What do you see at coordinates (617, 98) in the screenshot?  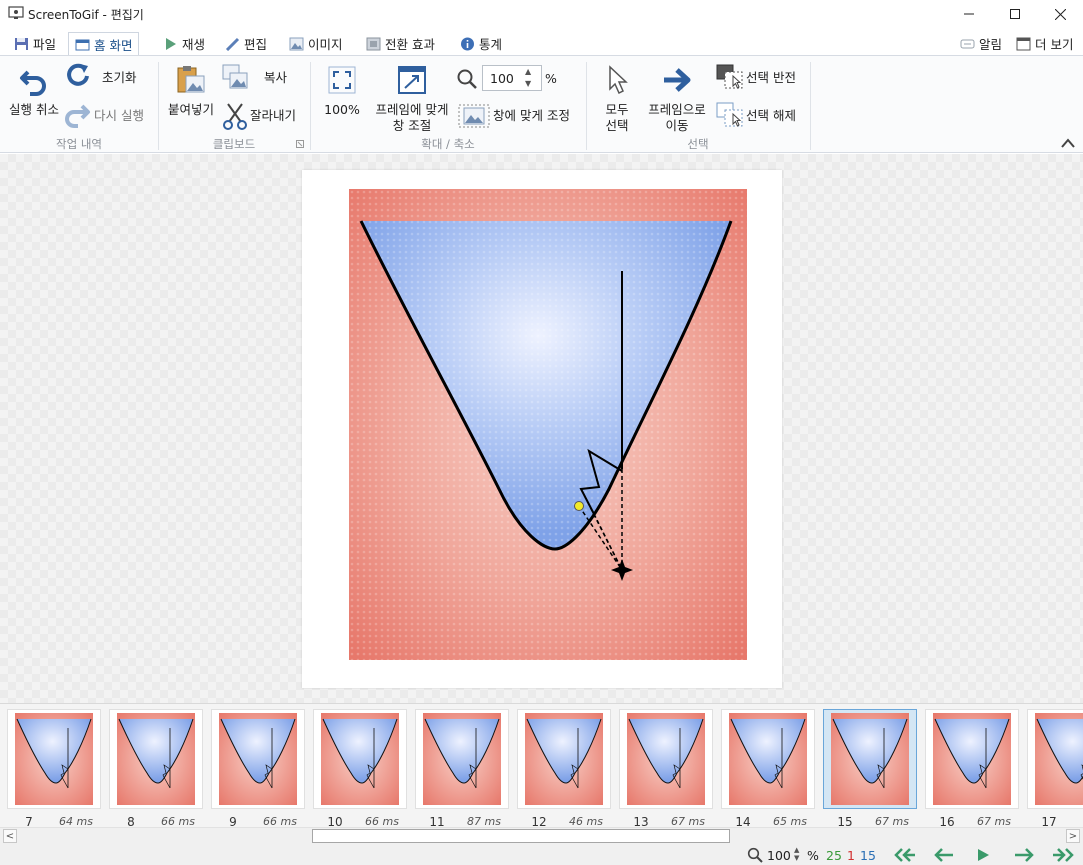 I see `select-all-button: 모두 선택` at bounding box center [617, 98].